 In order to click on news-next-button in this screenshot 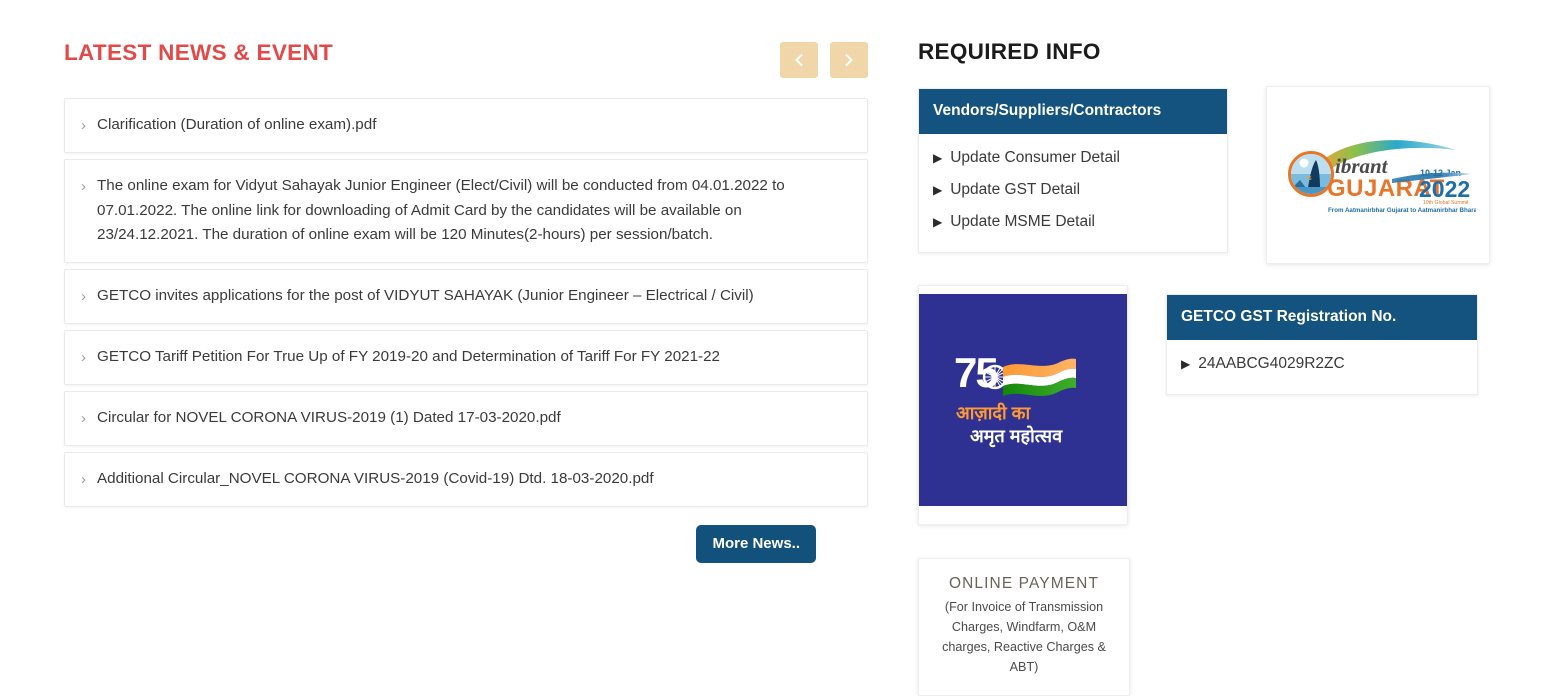, I will do `click(849, 60)`.